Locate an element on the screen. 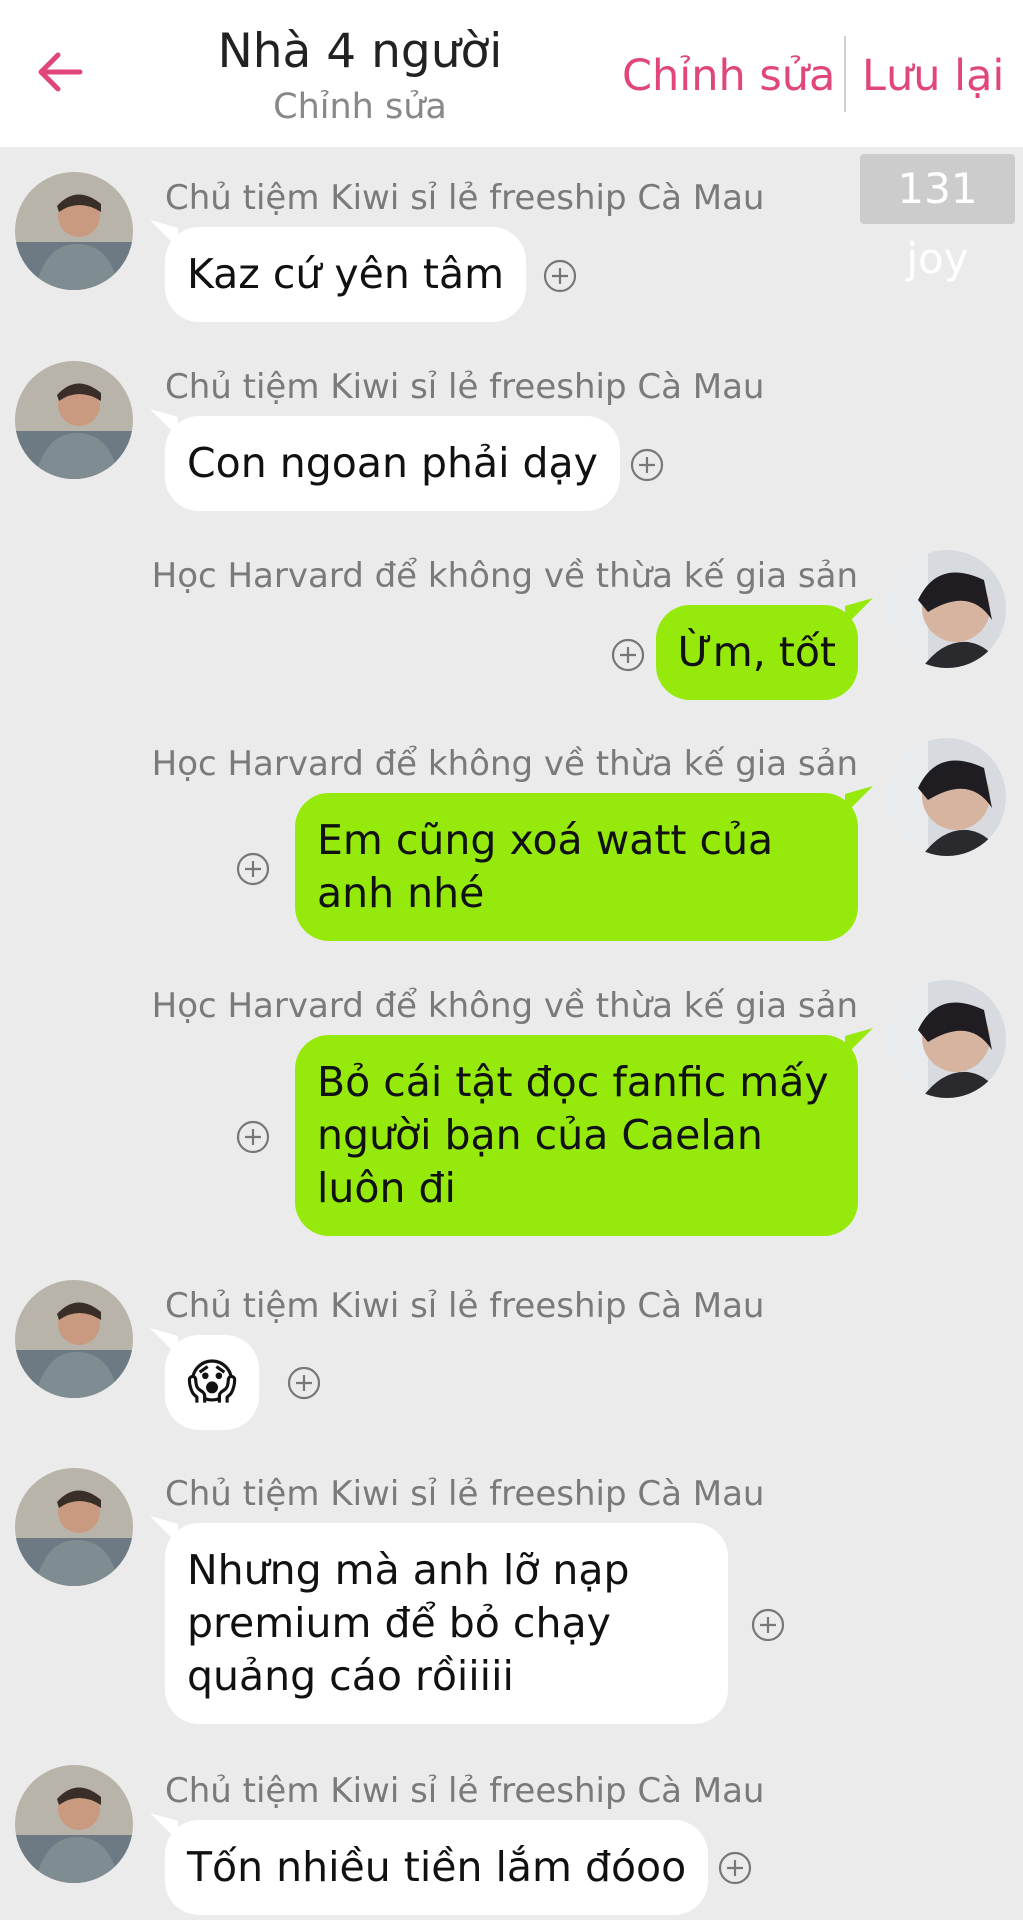 This screenshot has width=1023, height=1920. message-bubble: Ừm, tốt is located at coordinates (756, 652).